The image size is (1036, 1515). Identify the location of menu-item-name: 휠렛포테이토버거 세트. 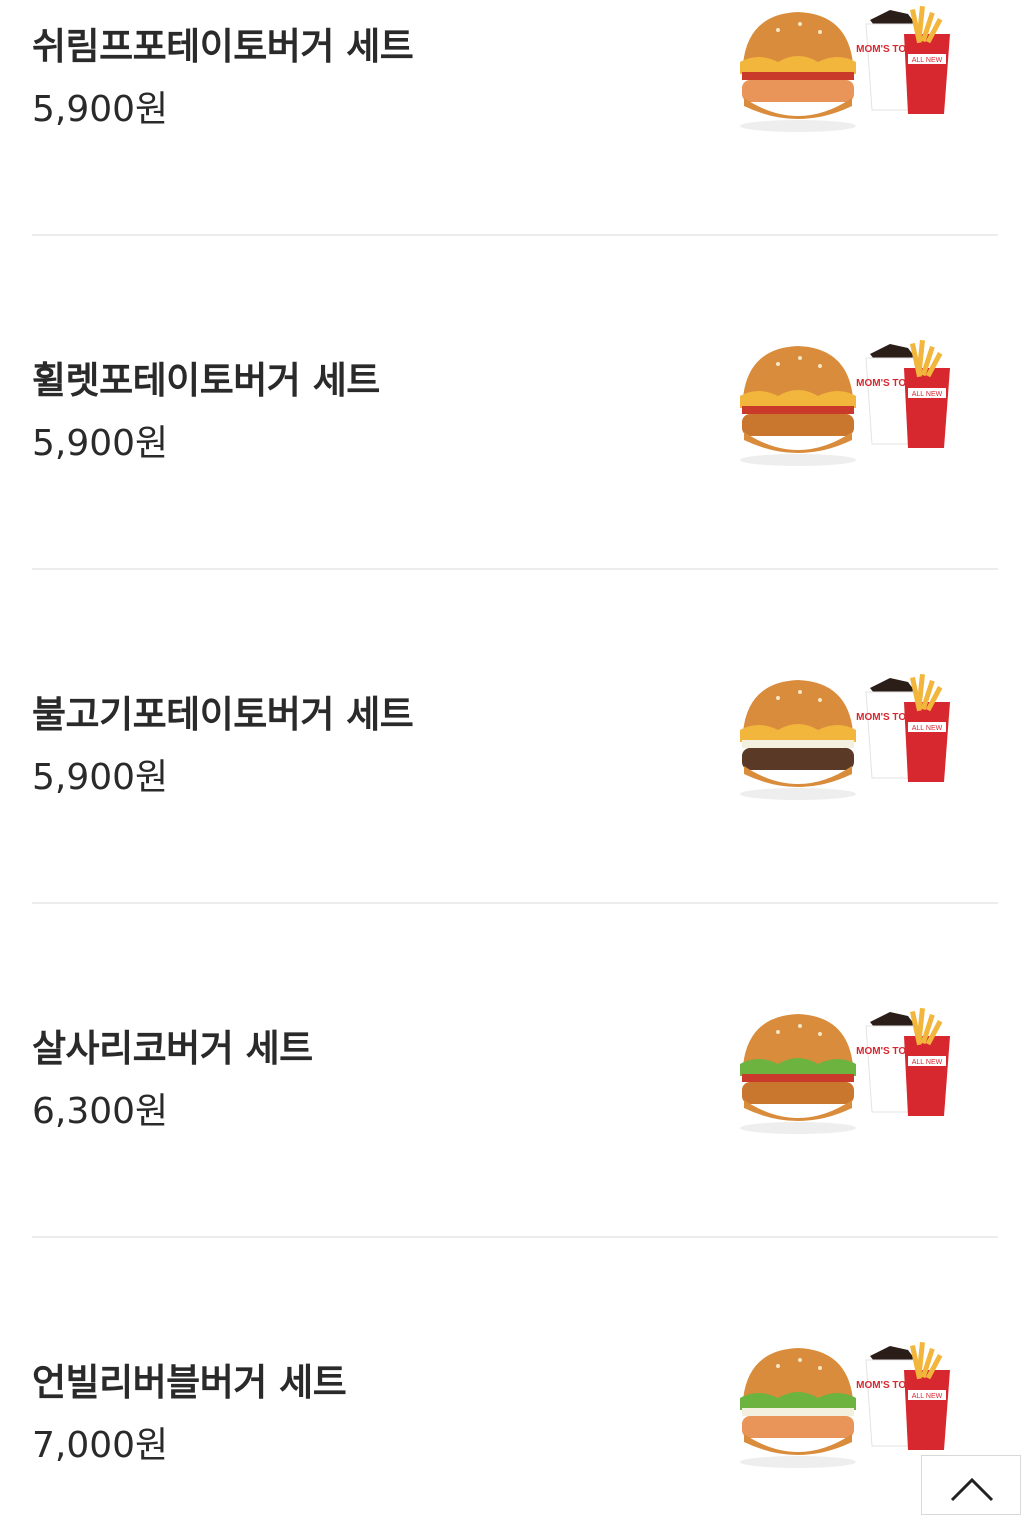
(206, 380).